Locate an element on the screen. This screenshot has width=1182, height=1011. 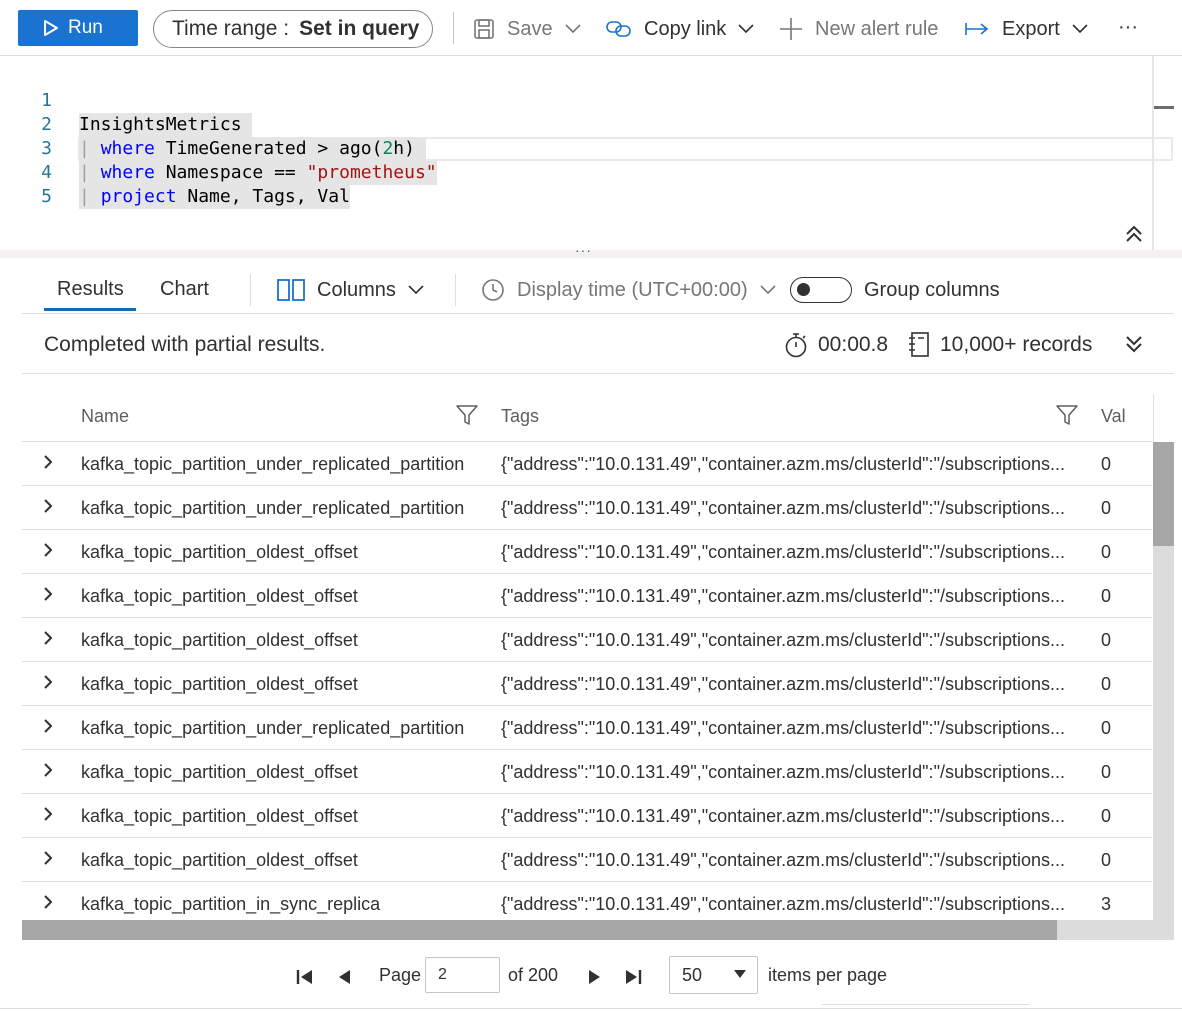
columns-icon is located at coordinates (291, 290).